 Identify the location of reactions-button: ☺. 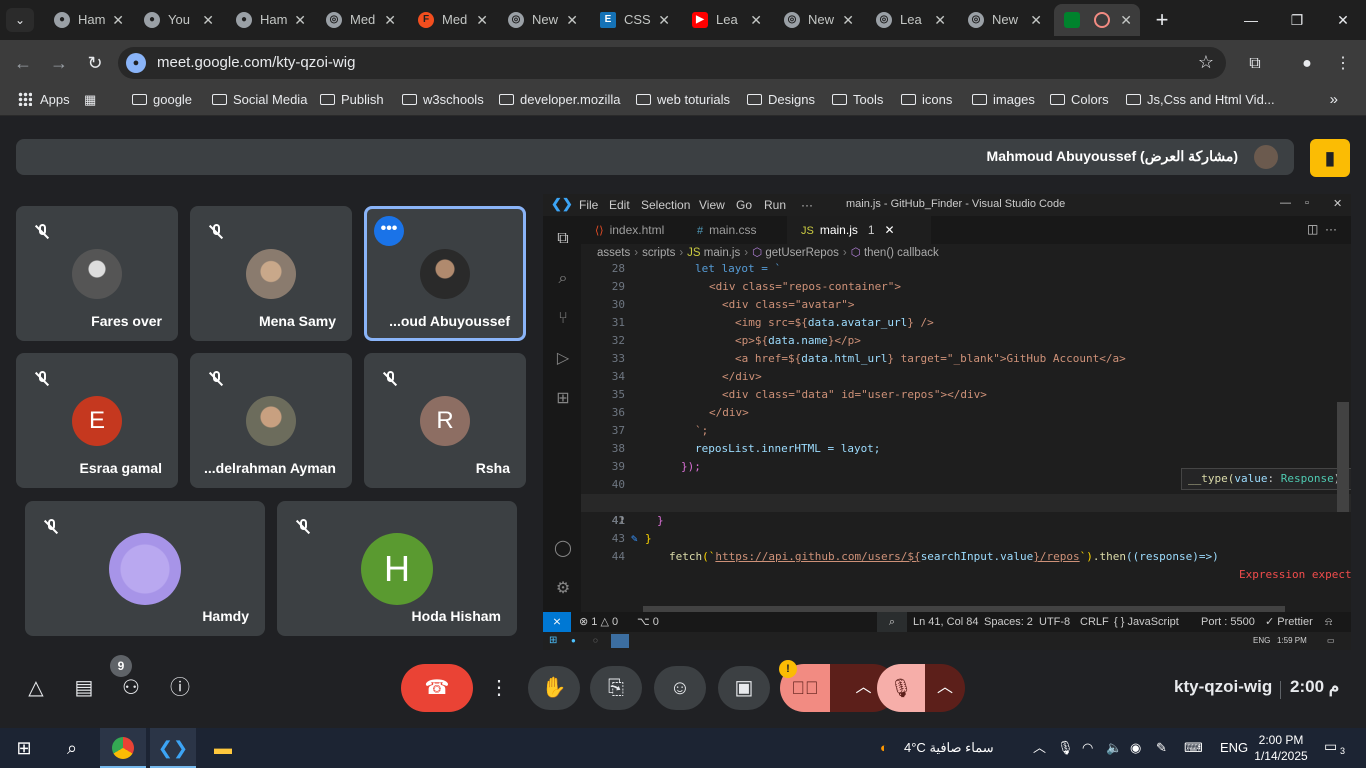
(680, 688).